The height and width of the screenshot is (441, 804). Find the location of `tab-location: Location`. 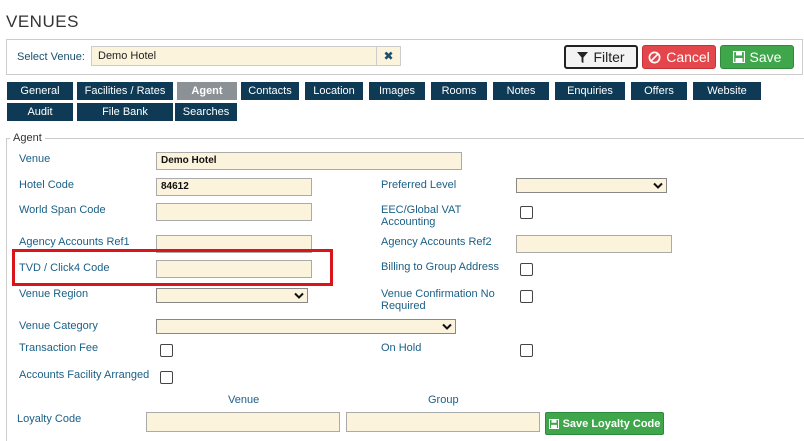

tab-location: Location is located at coordinates (334, 91).